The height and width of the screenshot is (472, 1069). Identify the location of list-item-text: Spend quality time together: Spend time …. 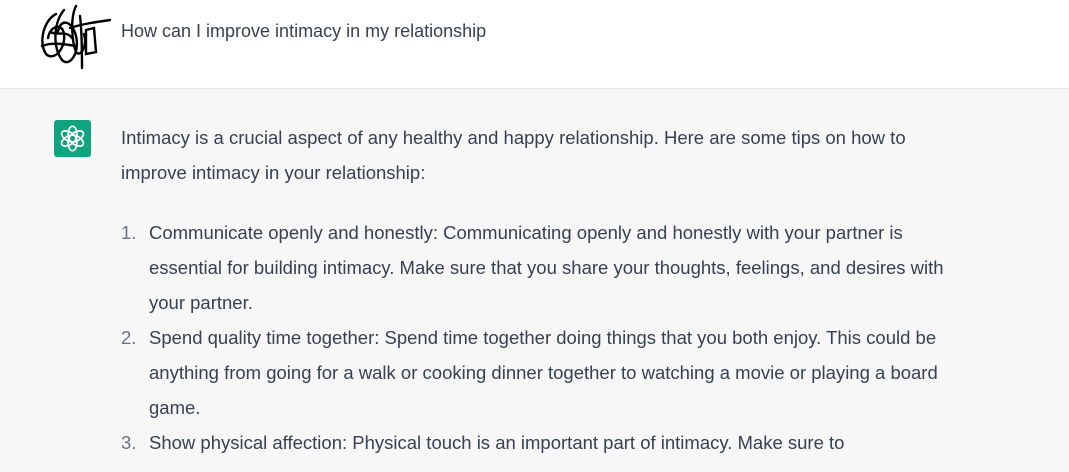
(543, 372).